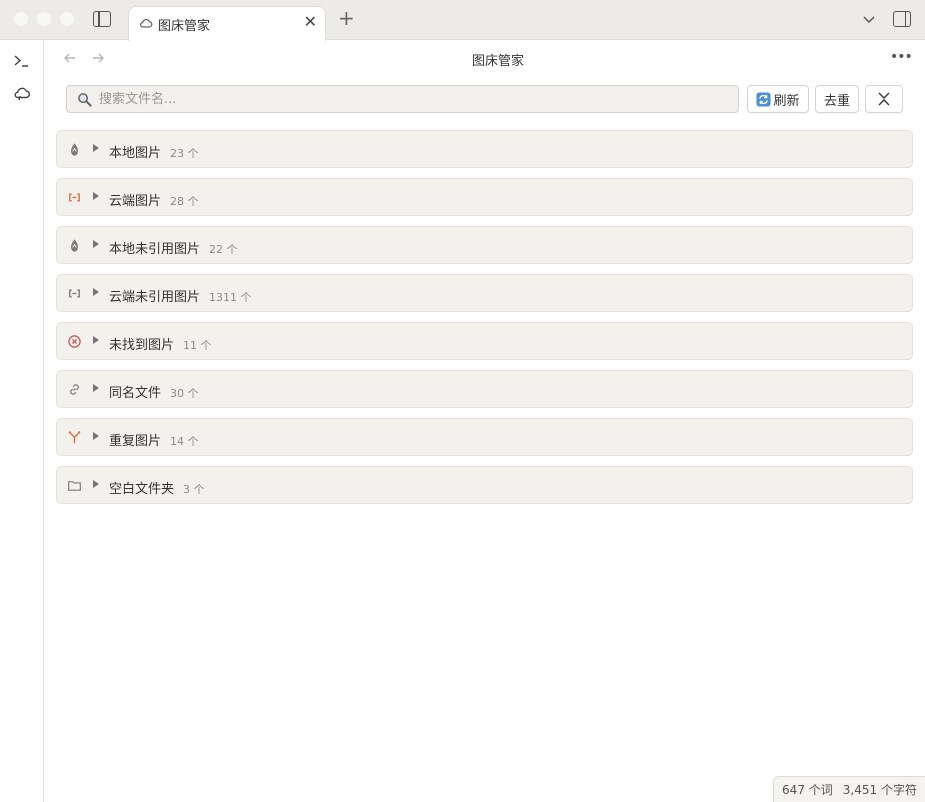  I want to click on maximize-window-button, so click(67, 19).